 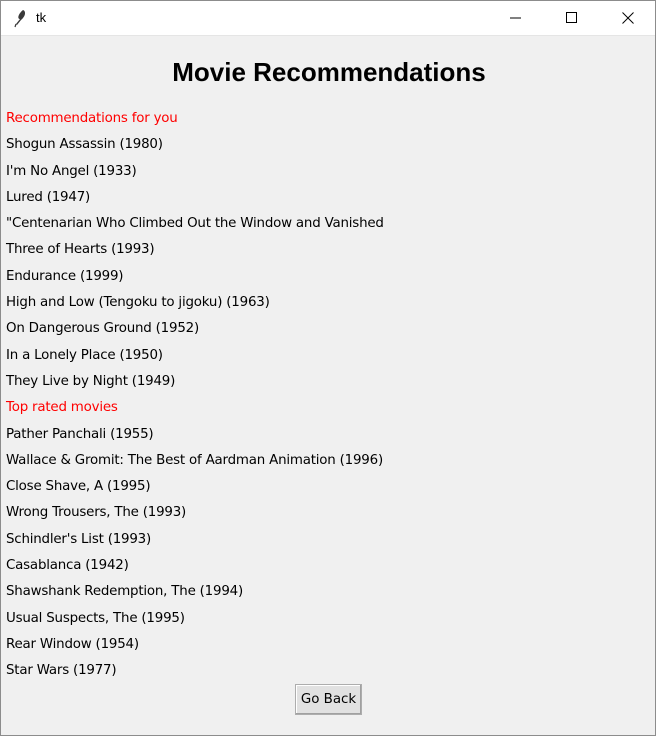 I want to click on list-item: Shawshank Redemption, The (1994), so click(x=124, y=592).